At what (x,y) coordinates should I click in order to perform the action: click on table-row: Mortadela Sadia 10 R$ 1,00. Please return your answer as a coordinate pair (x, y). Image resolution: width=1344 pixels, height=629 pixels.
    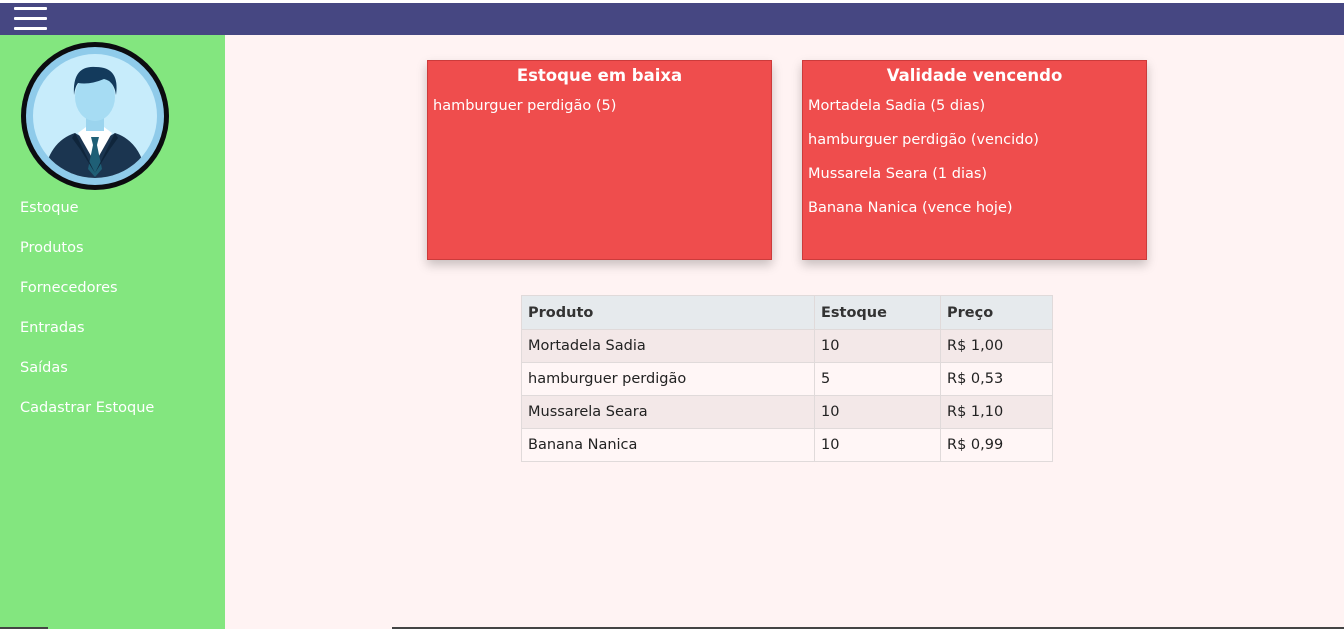
    Looking at the image, I should click on (787, 346).